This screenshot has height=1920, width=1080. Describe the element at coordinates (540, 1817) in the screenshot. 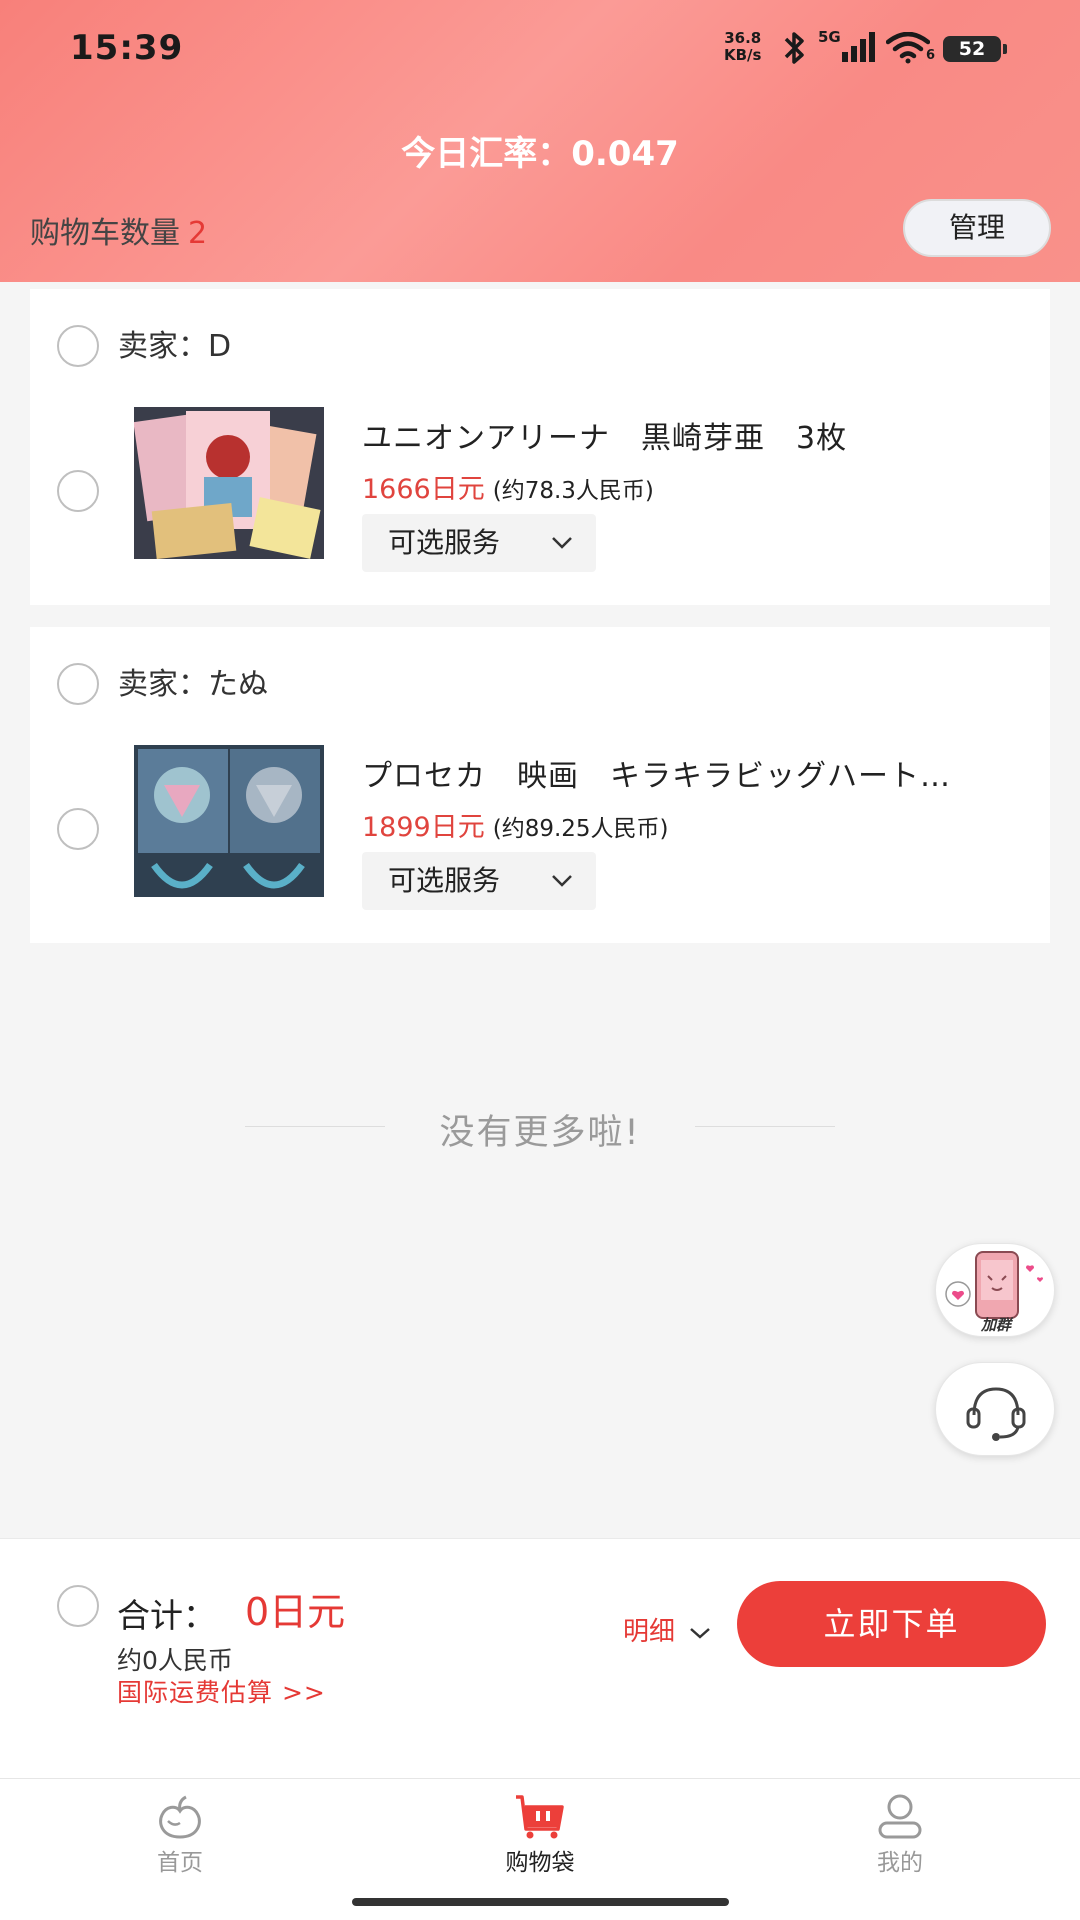

I see `shopping-bag-icon` at that location.